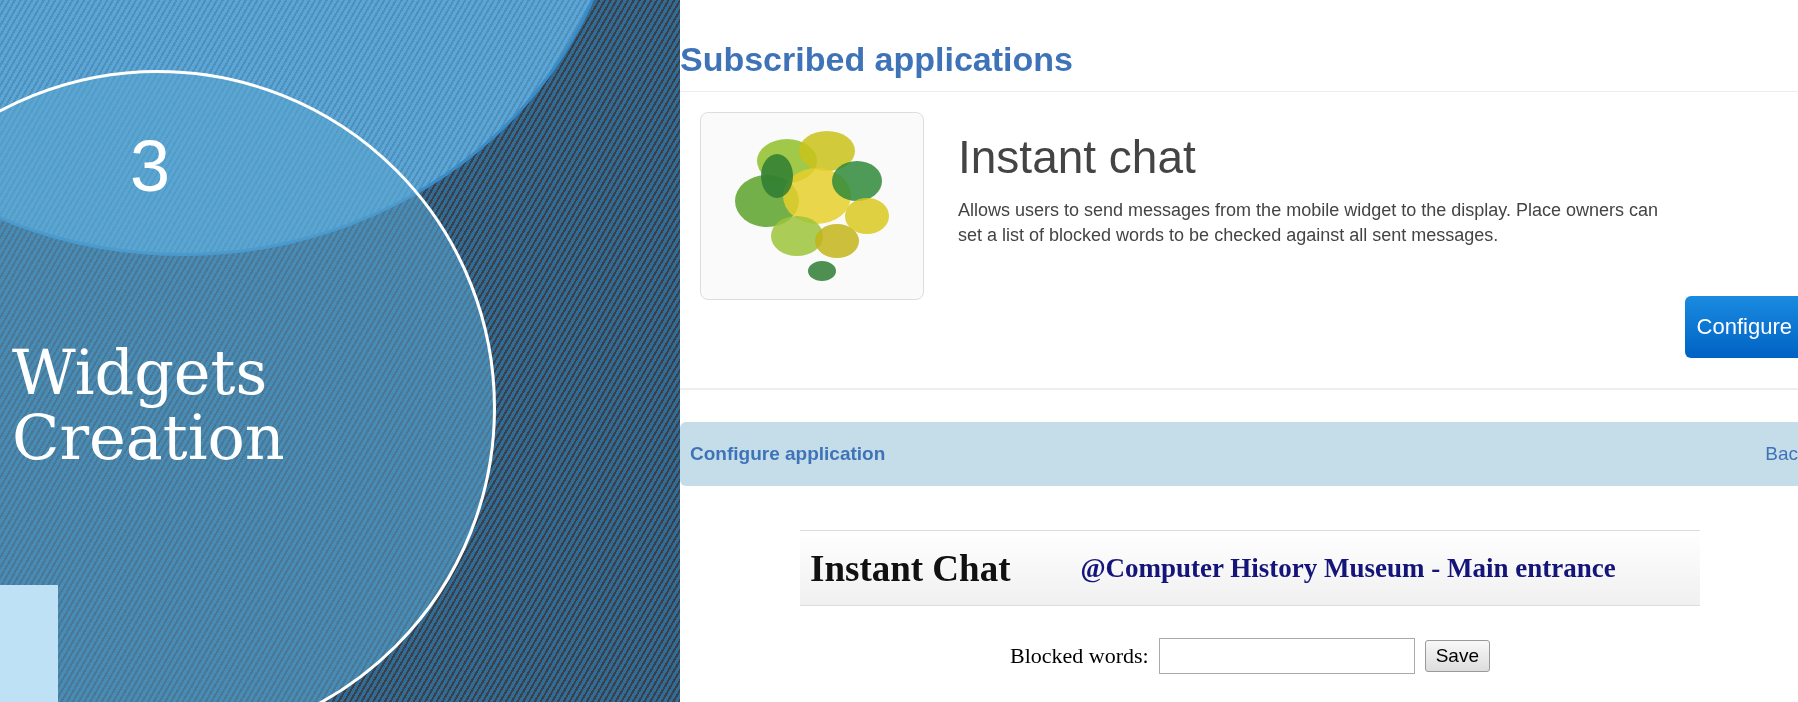 The height and width of the screenshot is (702, 1798). Describe the element at coordinates (1348, 568) in the screenshot. I see `widget-location: @Computer History Museum - Main entrance` at that location.